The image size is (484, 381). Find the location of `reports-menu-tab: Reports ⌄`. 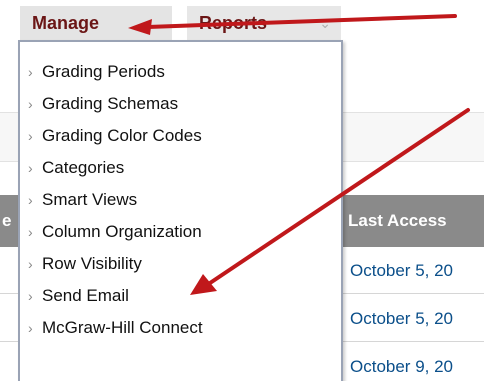

reports-menu-tab: Reports ⌄ is located at coordinates (264, 23).